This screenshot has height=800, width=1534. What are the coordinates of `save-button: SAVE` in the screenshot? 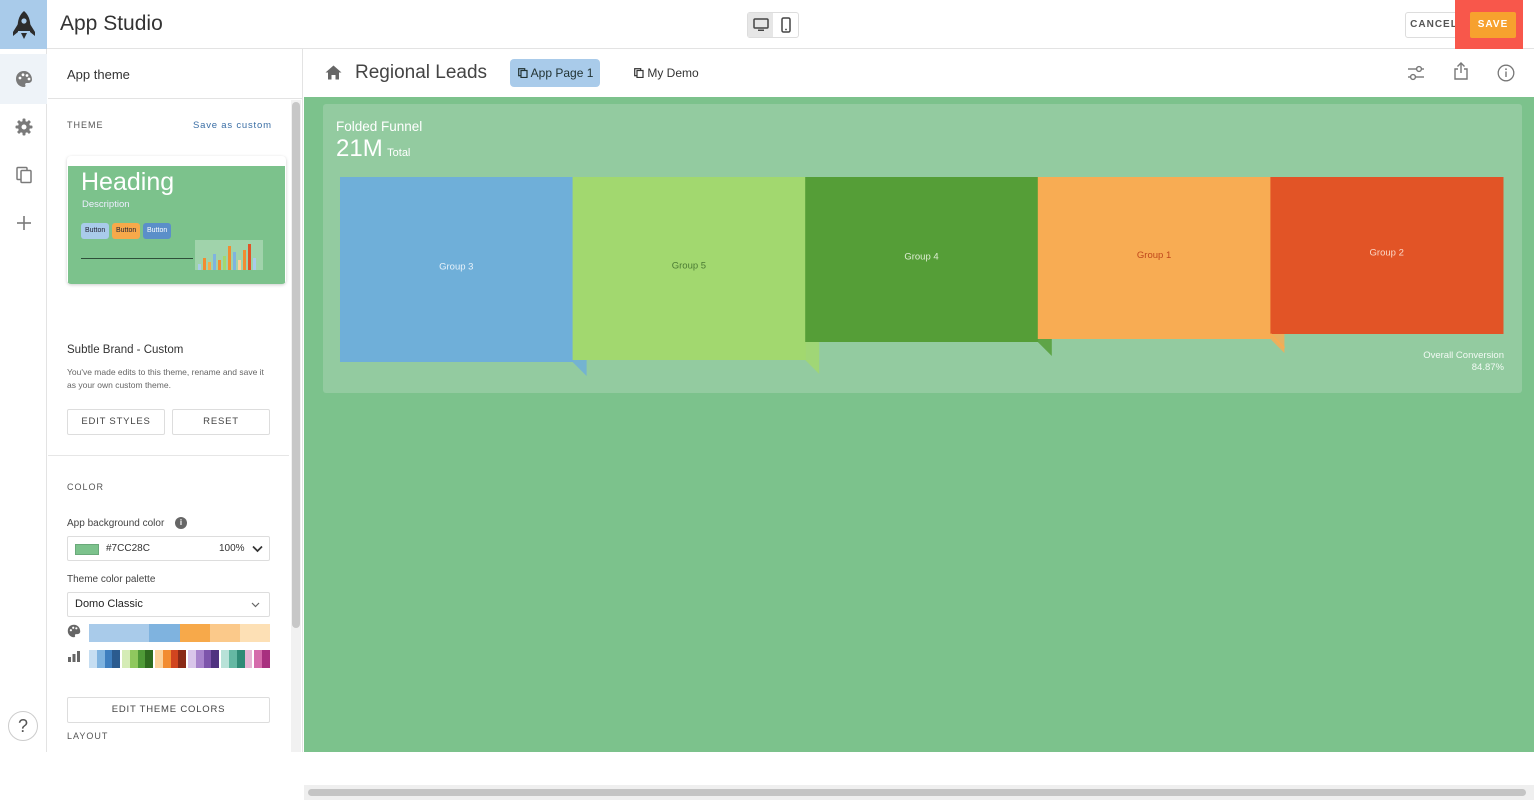 It's located at (1493, 25).